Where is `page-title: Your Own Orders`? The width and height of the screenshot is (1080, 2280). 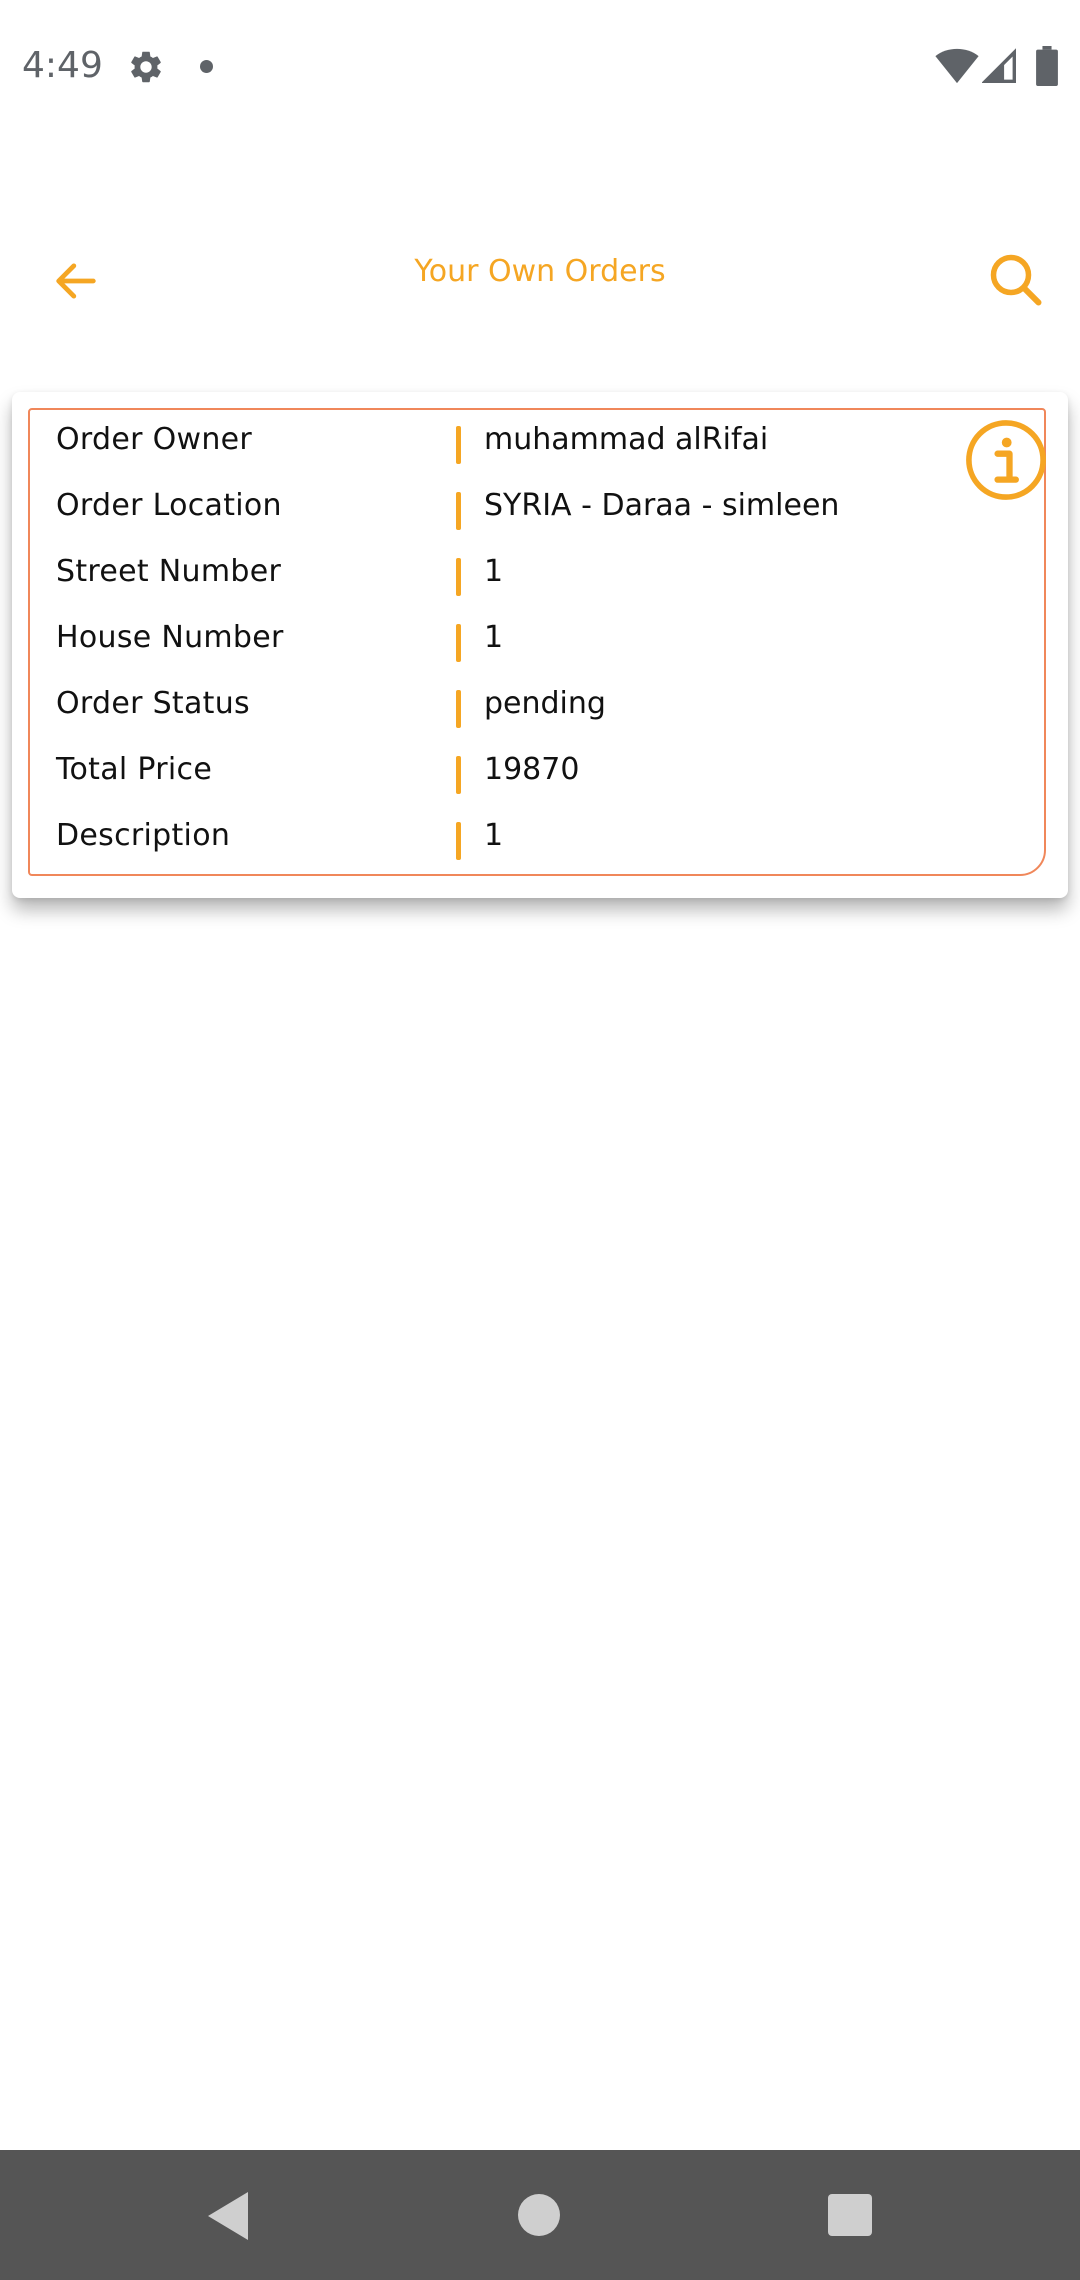 page-title: Your Own Orders is located at coordinates (540, 271).